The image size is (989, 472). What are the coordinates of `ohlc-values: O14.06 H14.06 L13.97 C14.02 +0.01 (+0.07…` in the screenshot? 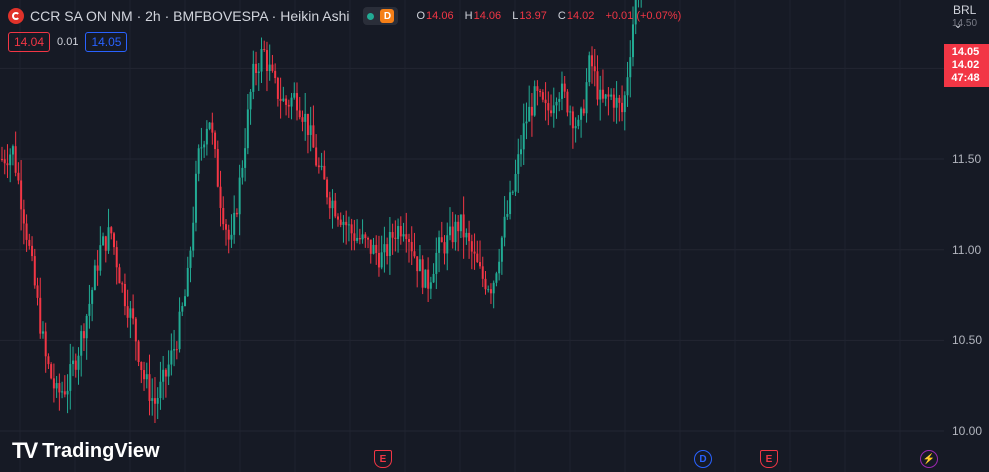 It's located at (552, 16).